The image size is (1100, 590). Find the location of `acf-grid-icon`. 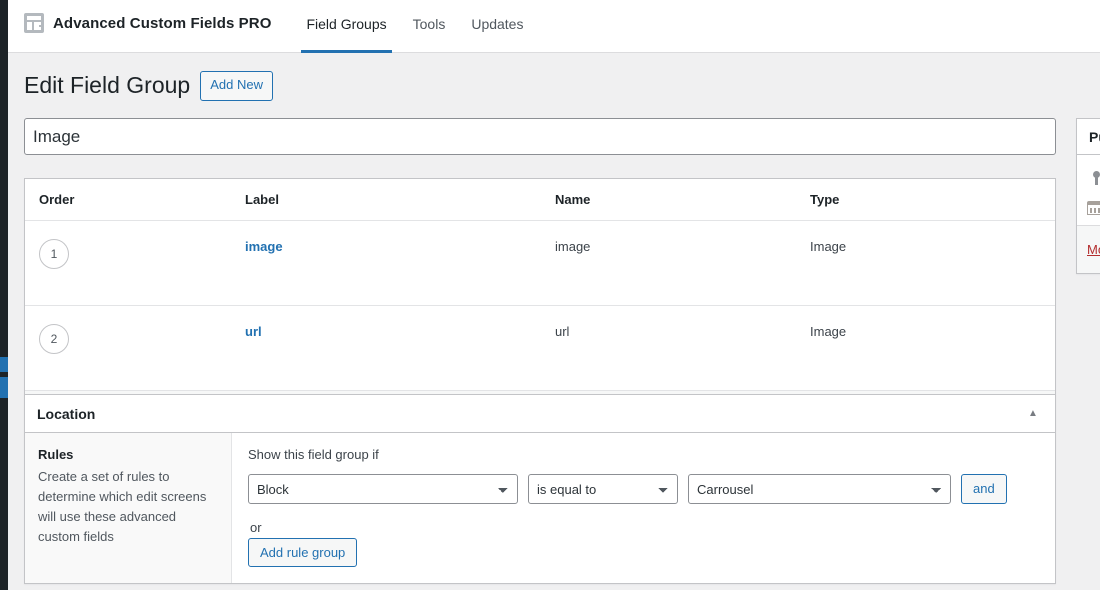

acf-grid-icon is located at coordinates (34, 23).